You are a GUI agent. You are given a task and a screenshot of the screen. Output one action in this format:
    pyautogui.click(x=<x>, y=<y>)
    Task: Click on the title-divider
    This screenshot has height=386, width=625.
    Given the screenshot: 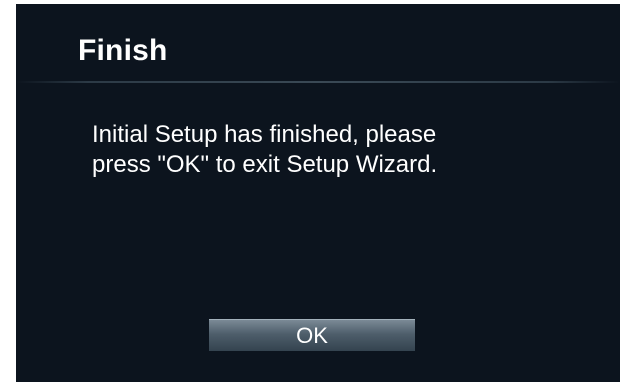 What is the action you would take?
    pyautogui.click(x=318, y=82)
    